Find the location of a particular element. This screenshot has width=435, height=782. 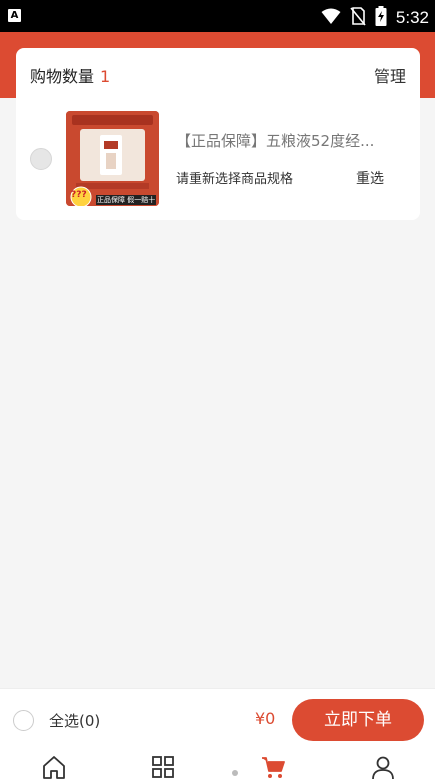

status-bar: A 5:32 is located at coordinates (217, 16).